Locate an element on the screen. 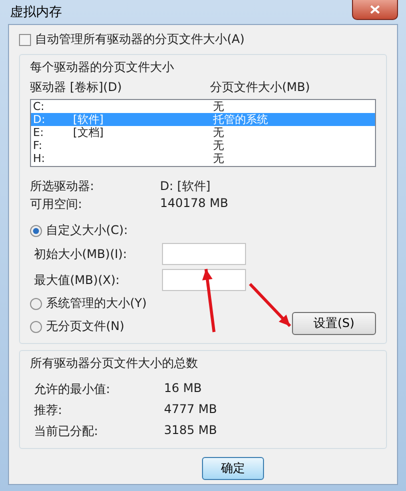 Image resolution: width=406 pixels, height=491 pixels. drive-letter: H: is located at coordinates (39, 158).